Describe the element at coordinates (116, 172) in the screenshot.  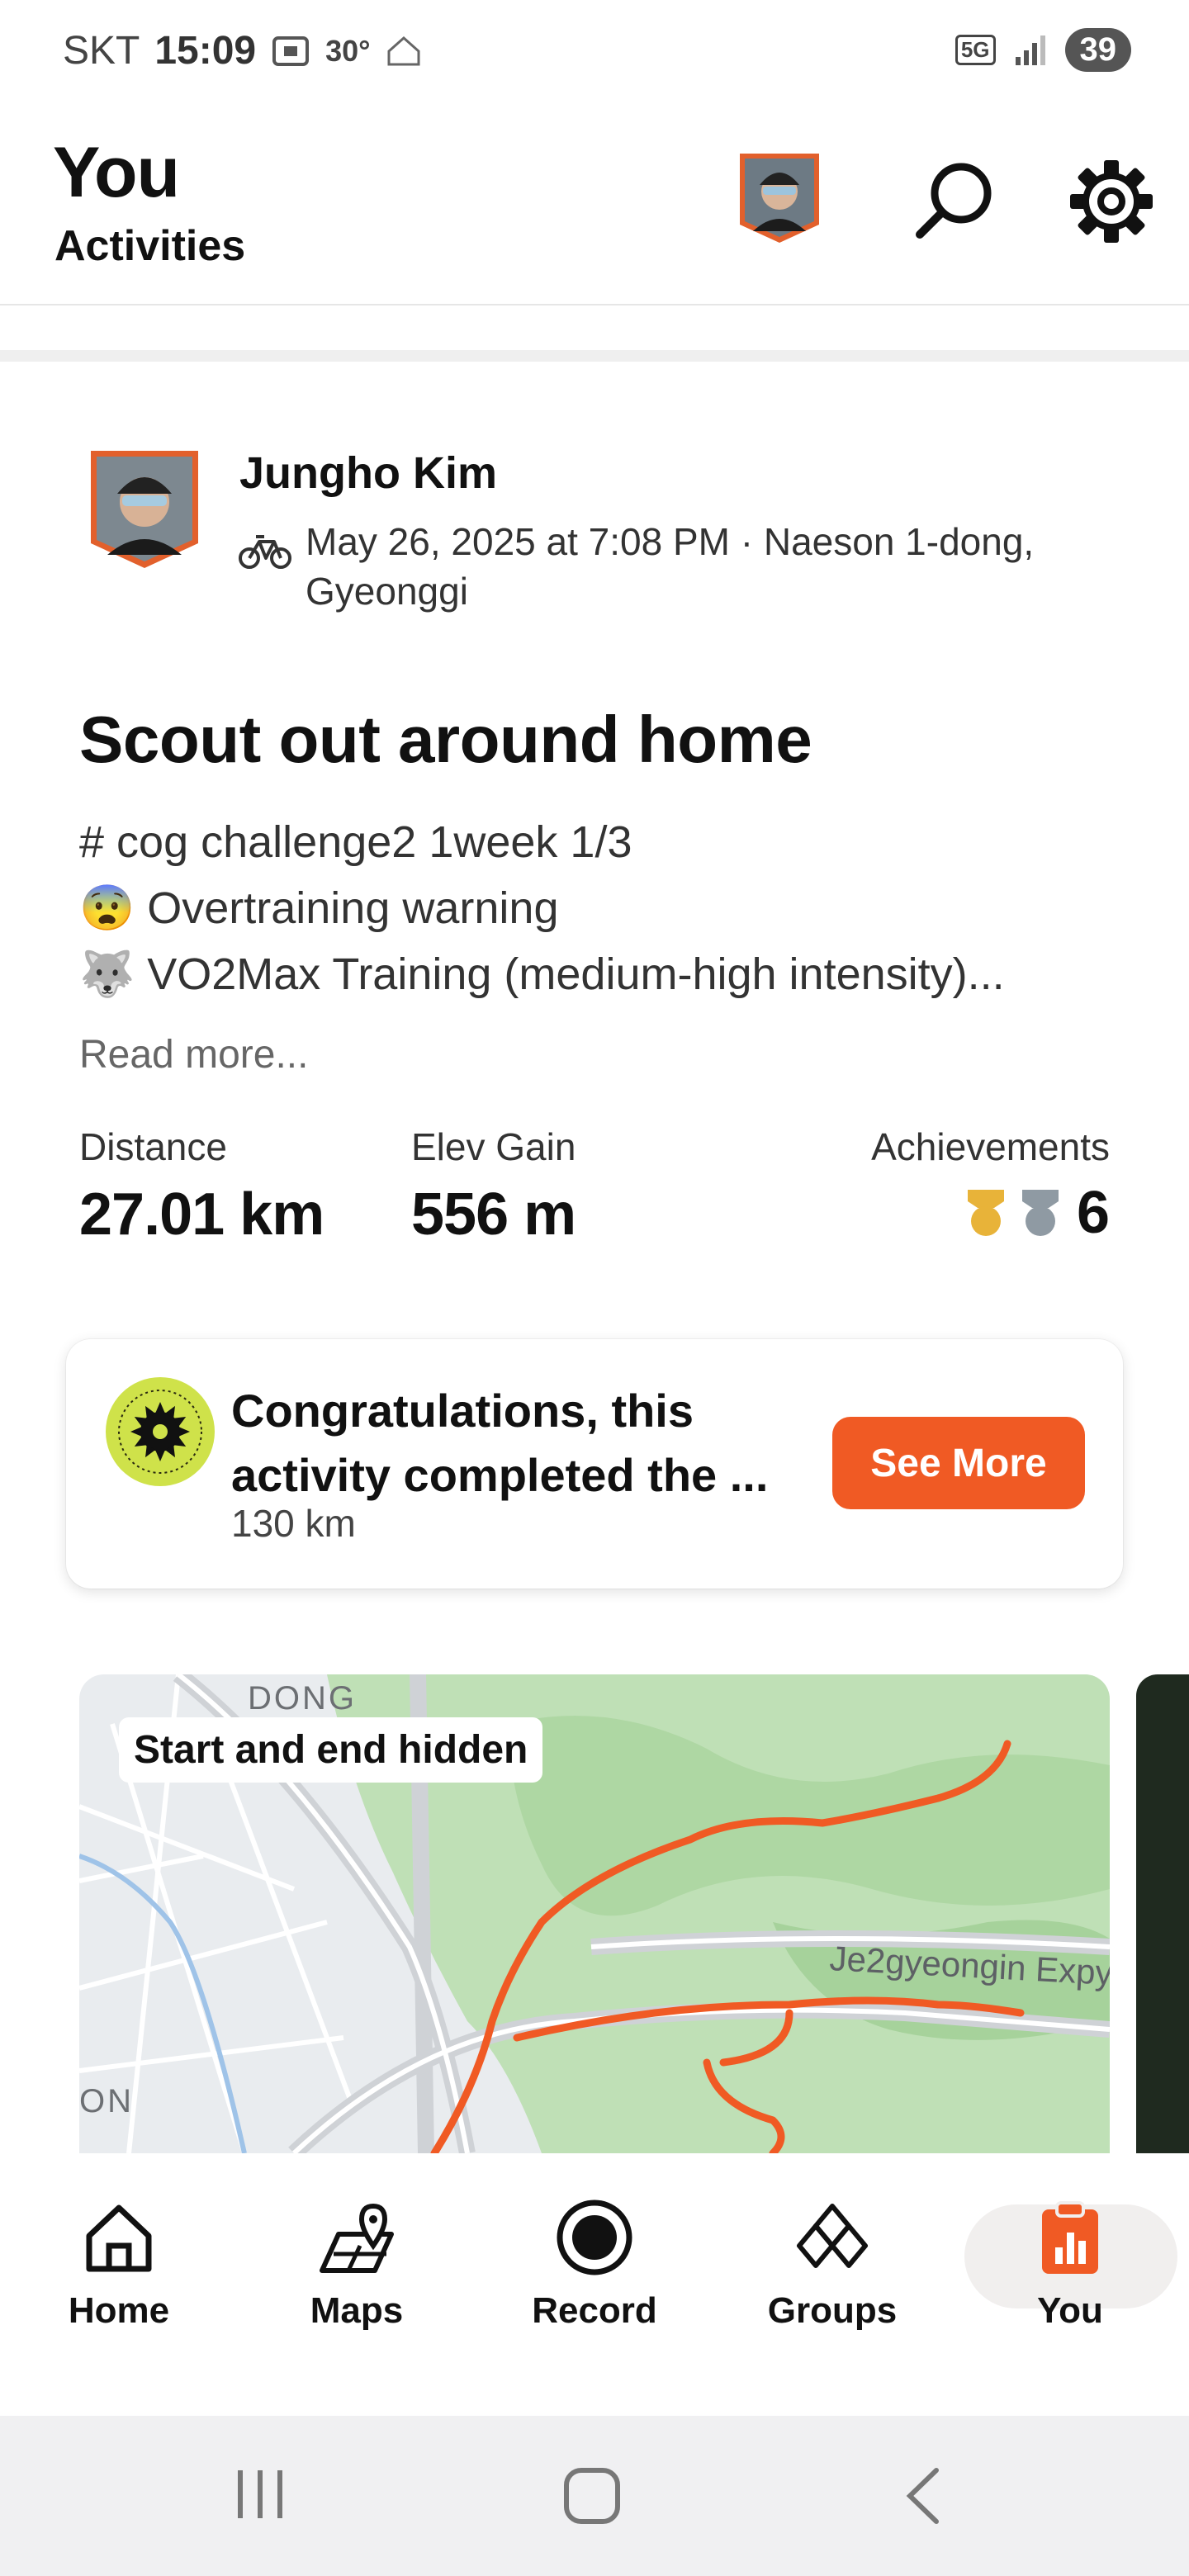
I see `page-title: You` at that location.